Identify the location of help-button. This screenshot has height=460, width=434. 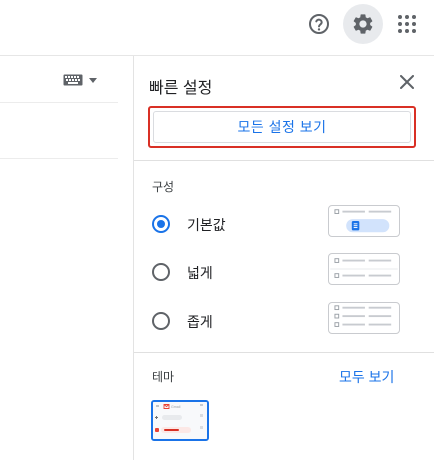
(319, 24).